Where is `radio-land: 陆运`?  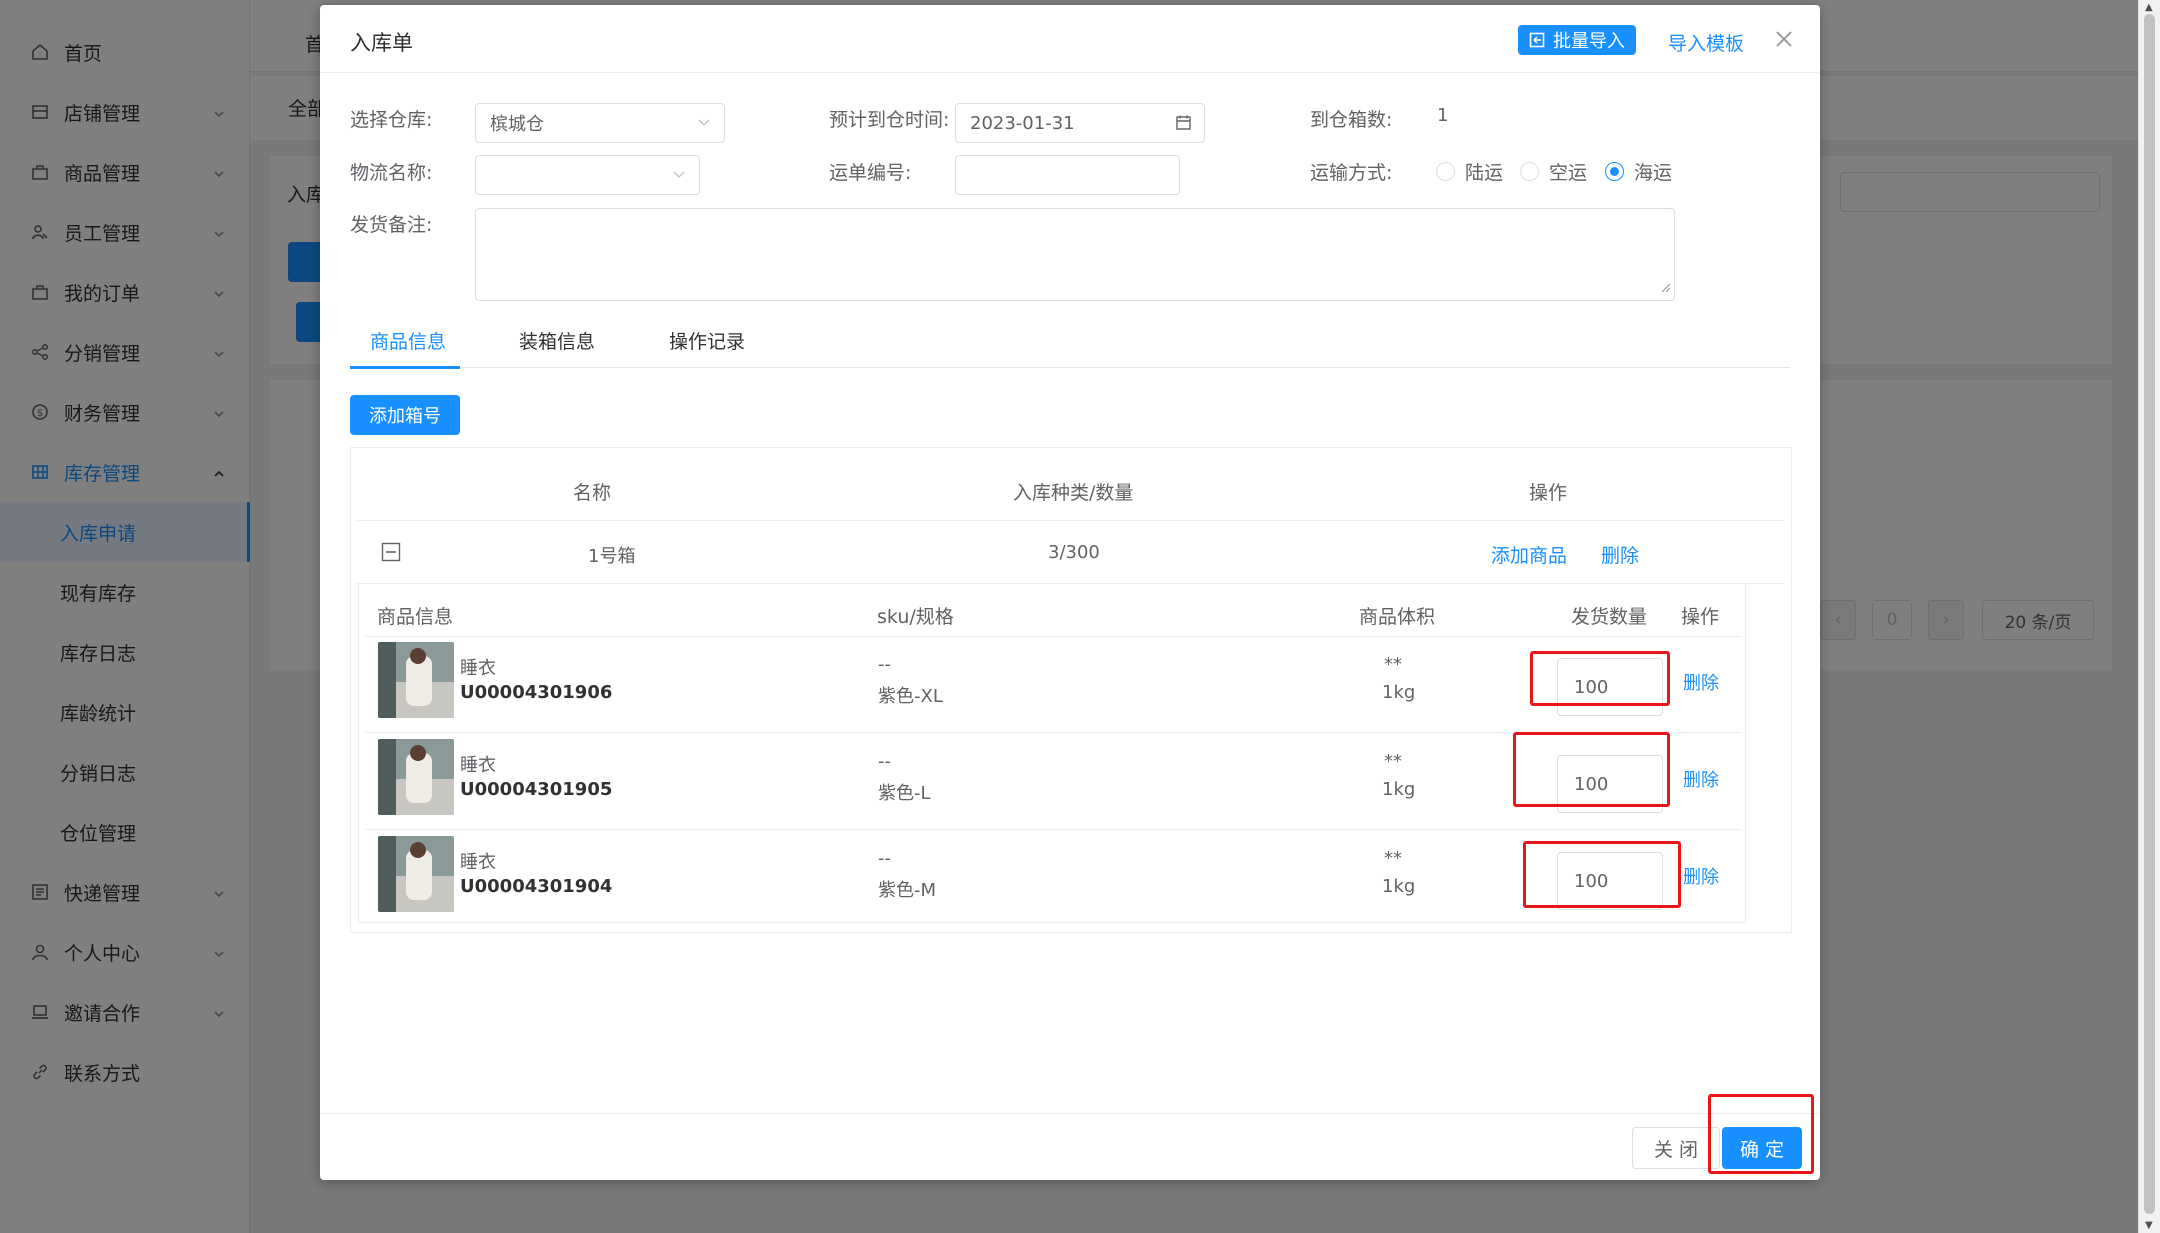 radio-land: 陆运 is located at coordinates (1469, 171).